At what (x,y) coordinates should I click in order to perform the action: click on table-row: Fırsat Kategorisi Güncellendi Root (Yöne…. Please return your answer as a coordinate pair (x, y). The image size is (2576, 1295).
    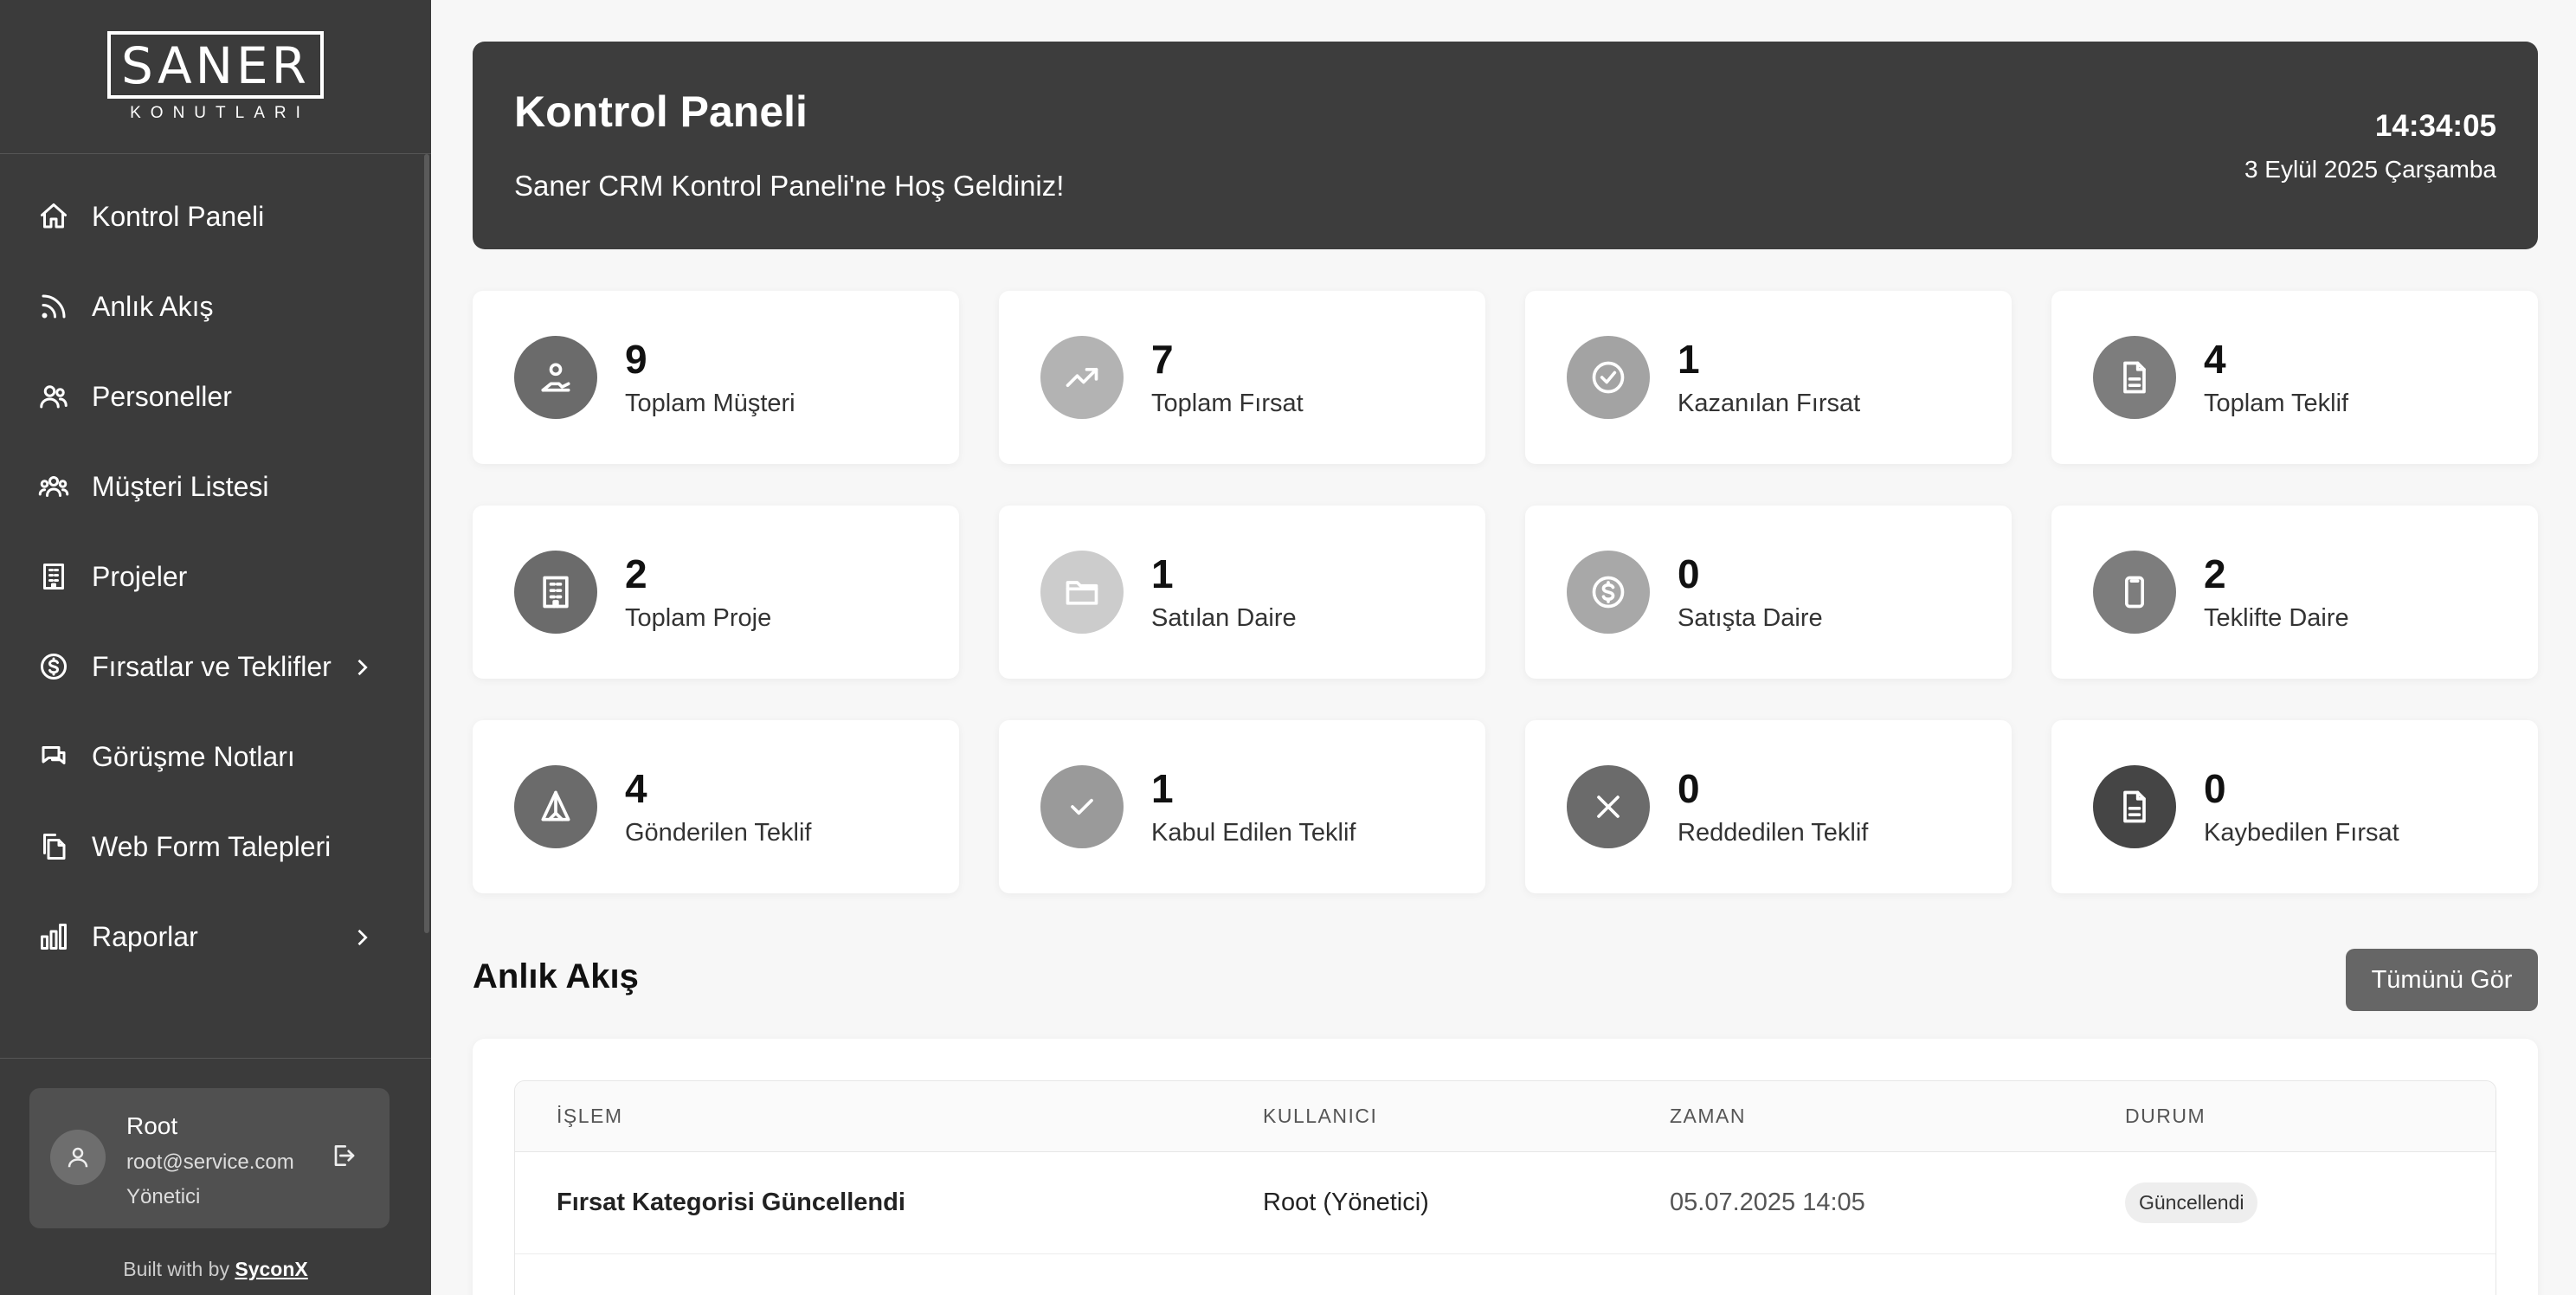
    Looking at the image, I should click on (1505, 1203).